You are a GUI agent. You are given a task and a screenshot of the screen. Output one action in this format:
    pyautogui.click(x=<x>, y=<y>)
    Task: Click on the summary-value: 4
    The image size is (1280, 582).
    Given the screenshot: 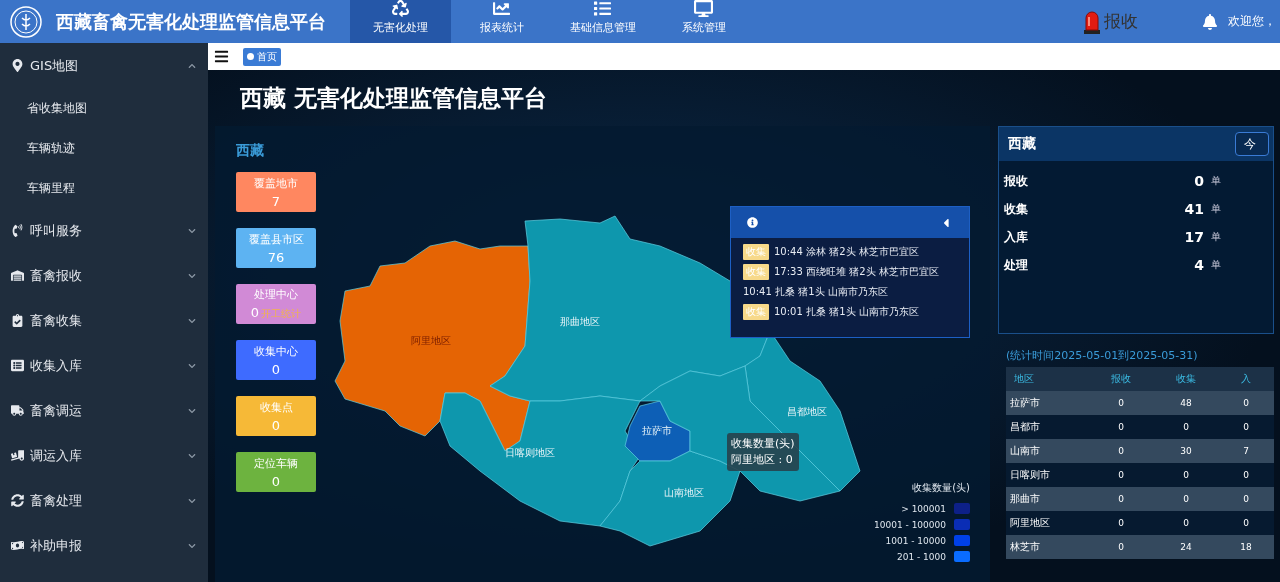 What is the action you would take?
    pyautogui.click(x=1198, y=265)
    